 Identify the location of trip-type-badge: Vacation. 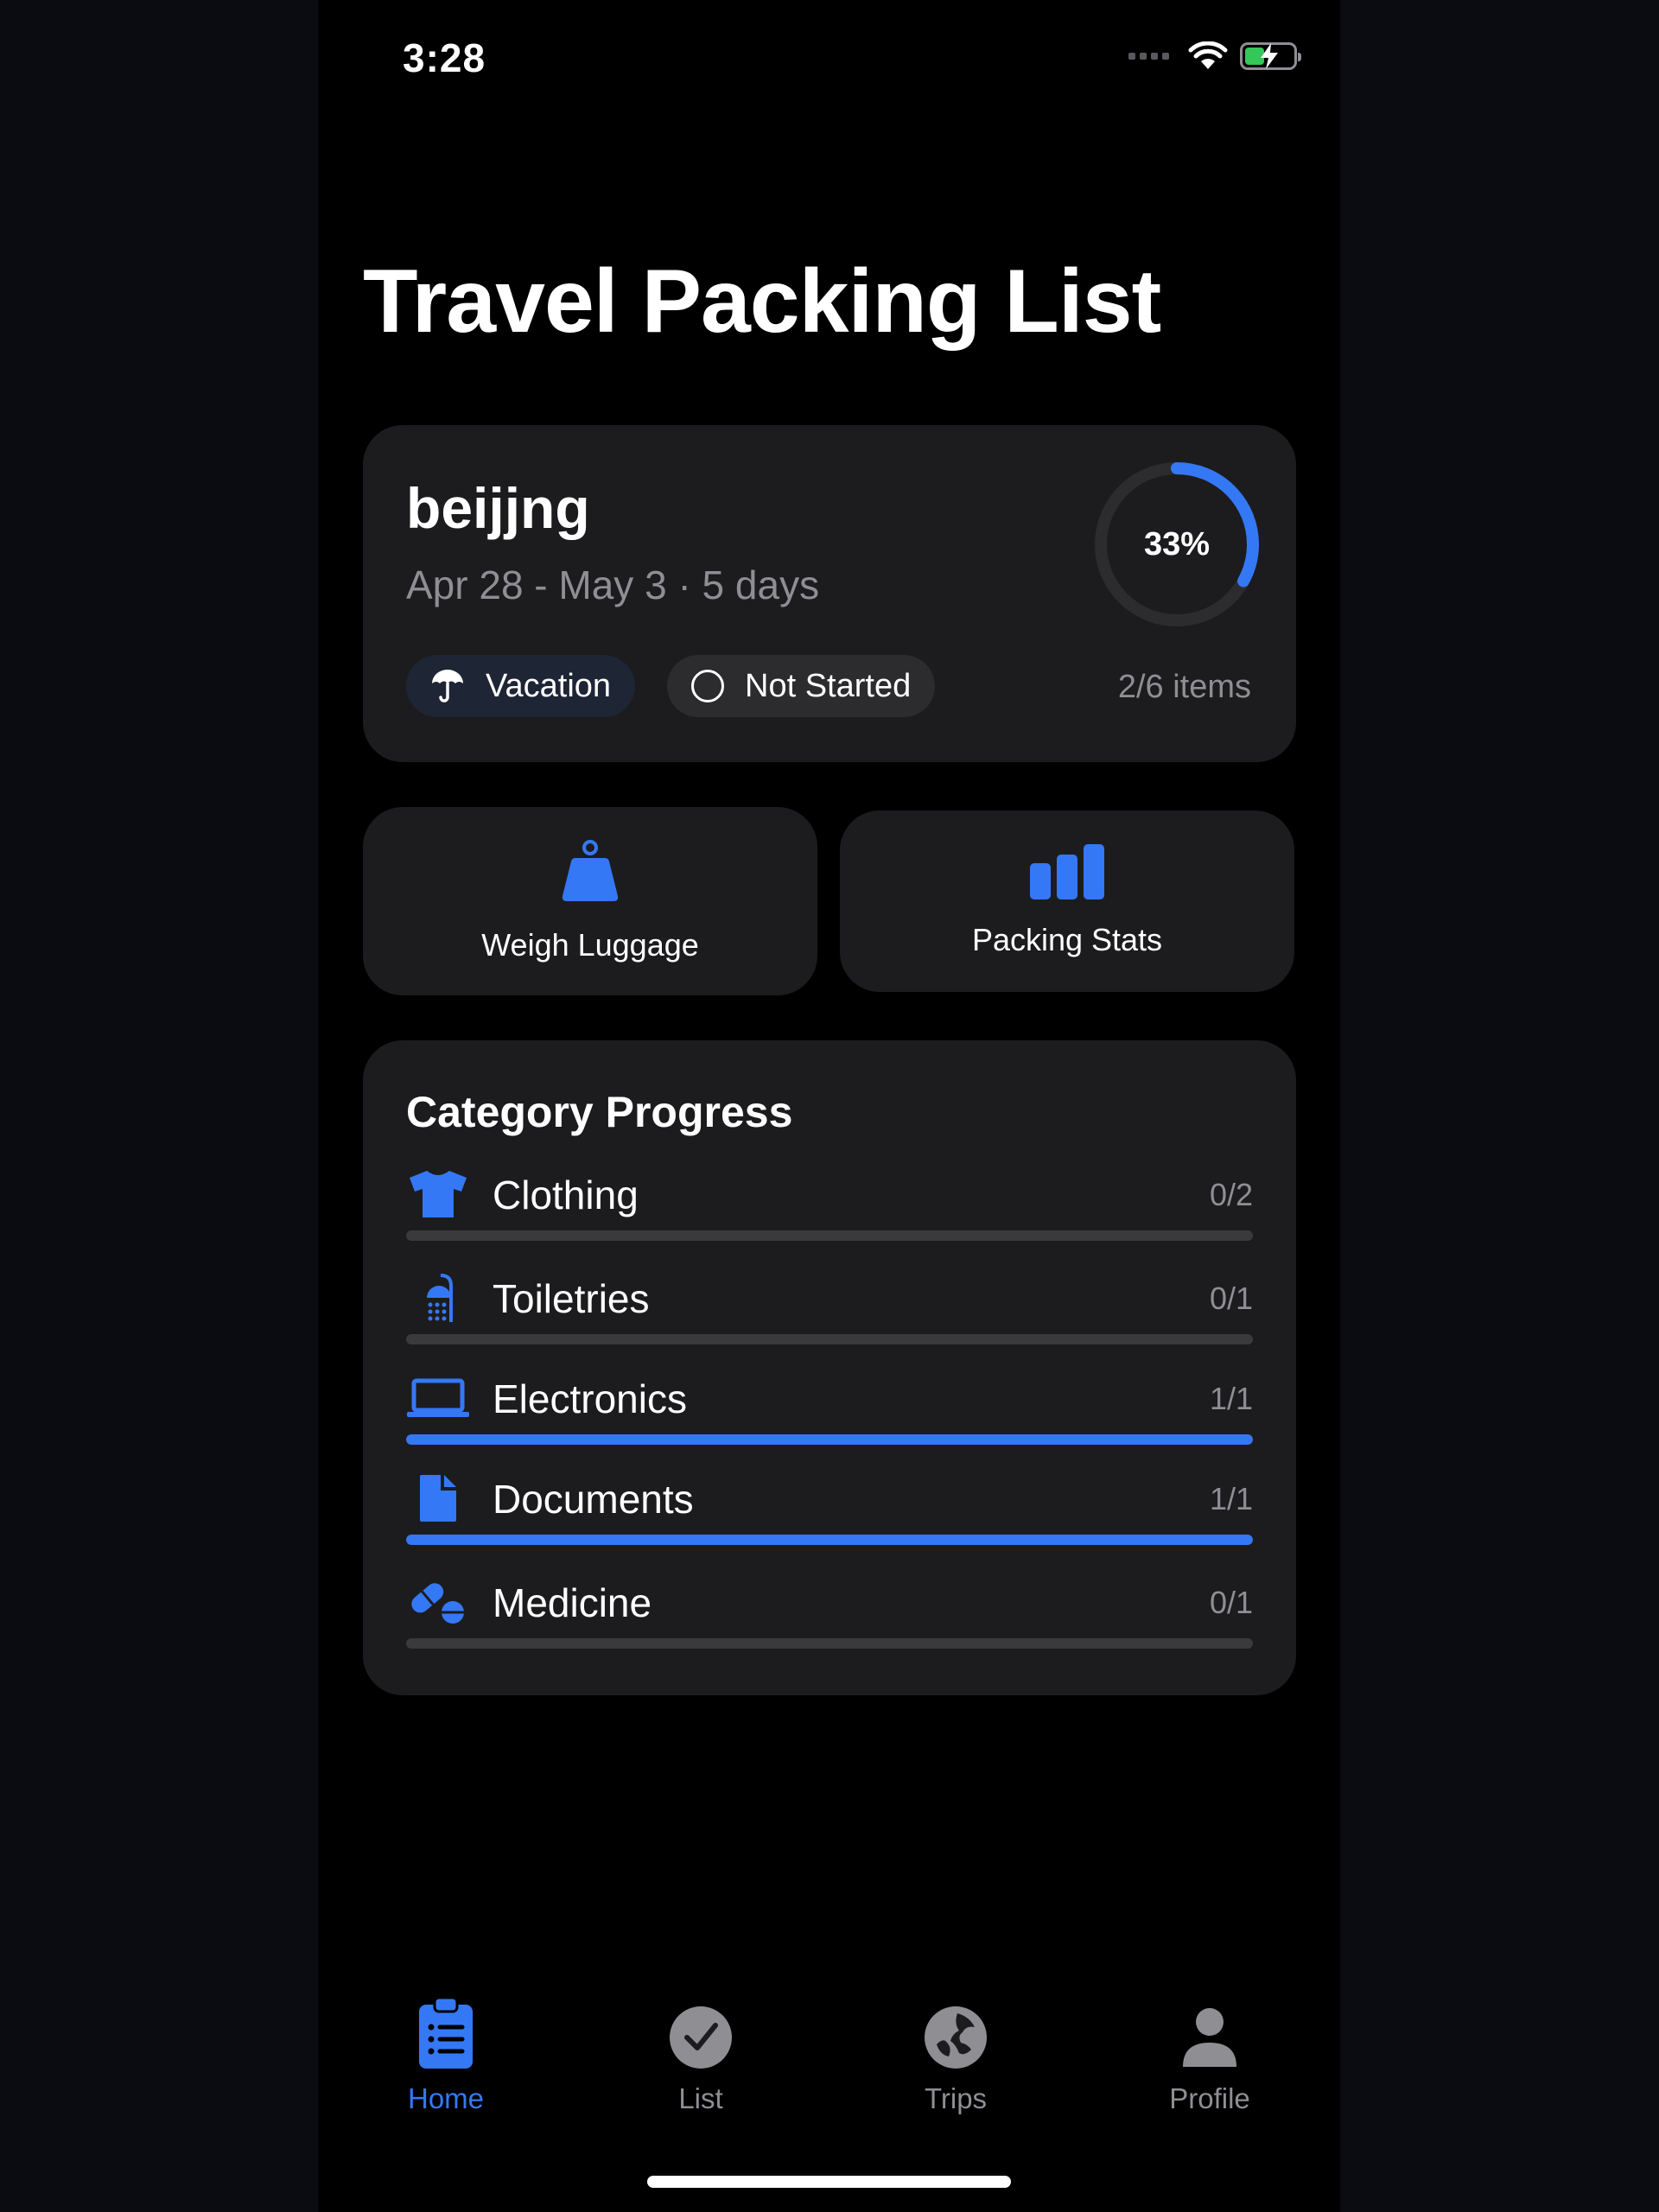
(521, 686).